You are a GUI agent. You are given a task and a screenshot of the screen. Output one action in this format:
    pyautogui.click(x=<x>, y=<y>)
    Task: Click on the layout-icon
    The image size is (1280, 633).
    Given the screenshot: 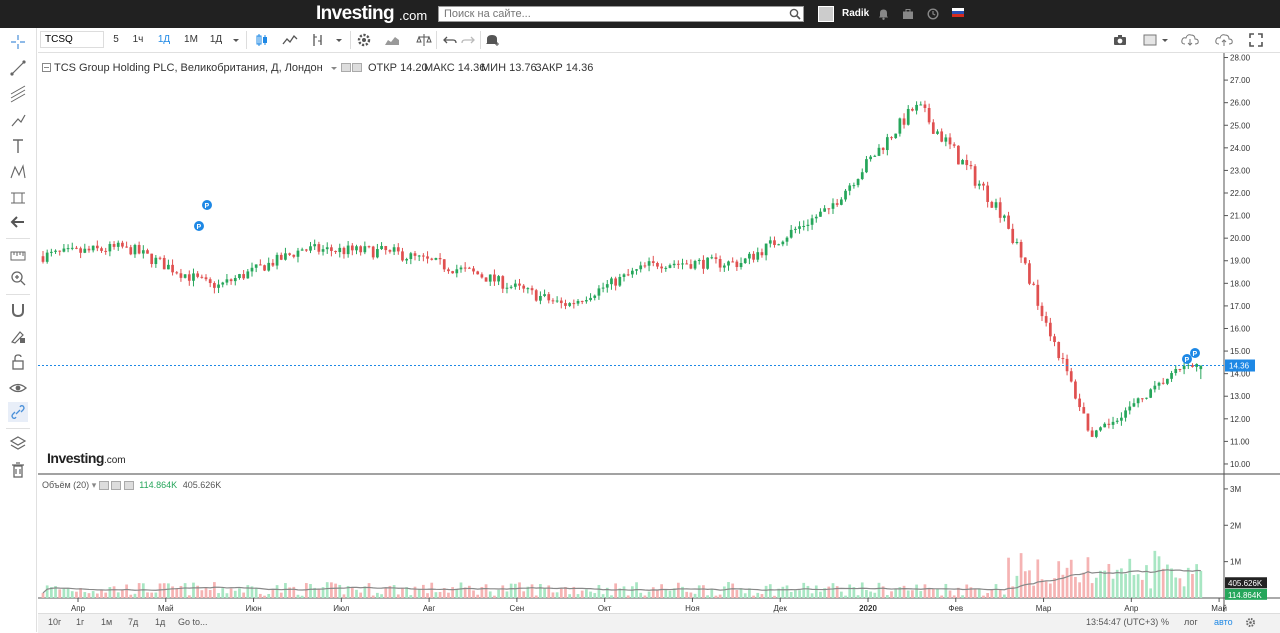 What is the action you would take?
    pyautogui.click(x=1150, y=40)
    